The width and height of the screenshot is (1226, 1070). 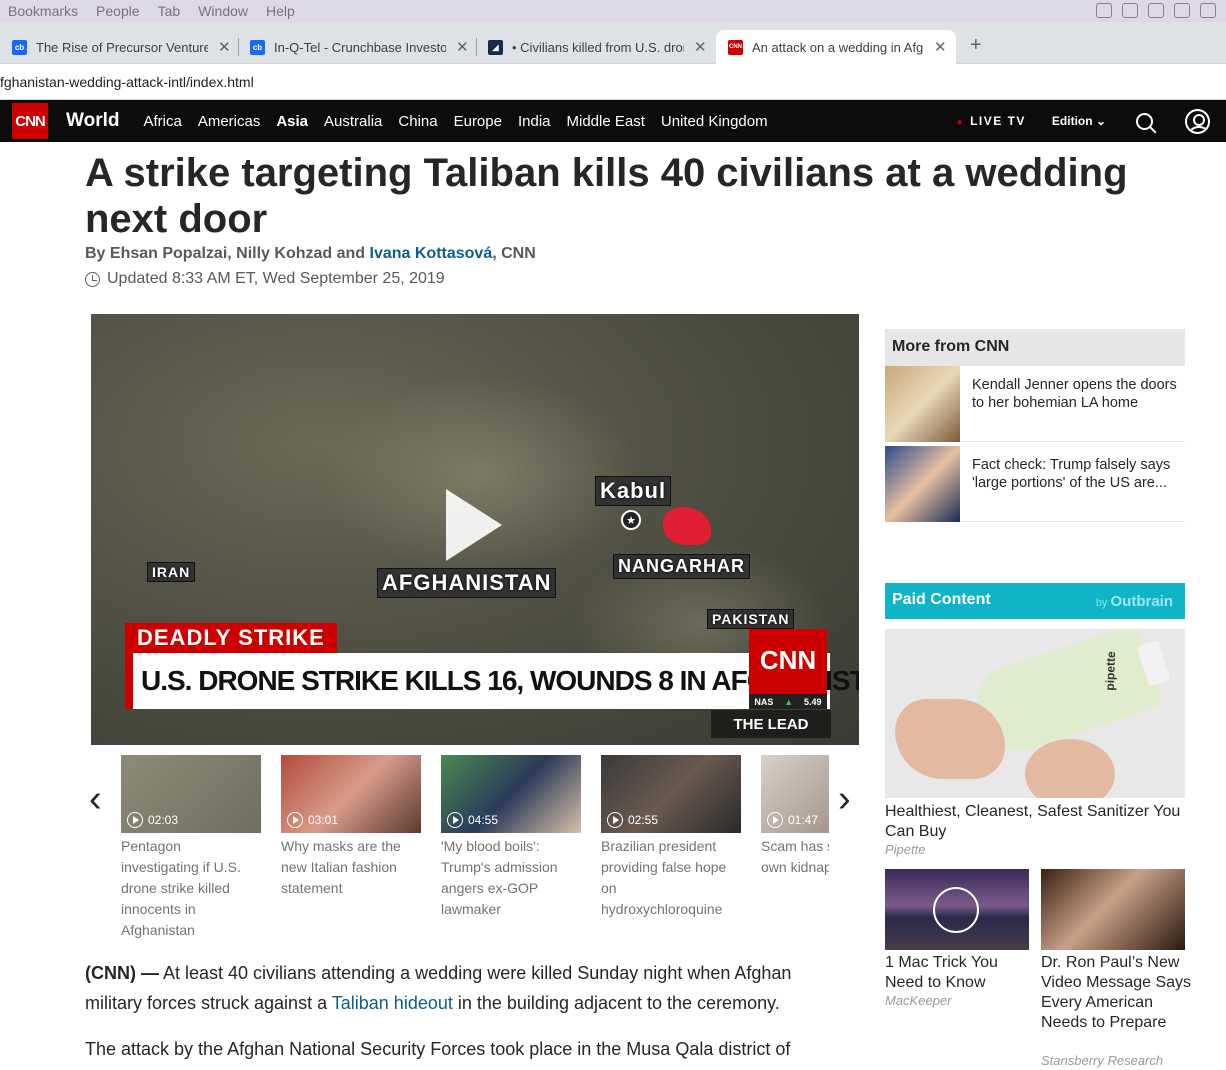 What do you see at coordinates (1197, 121) in the screenshot?
I see `user-account-icon` at bounding box center [1197, 121].